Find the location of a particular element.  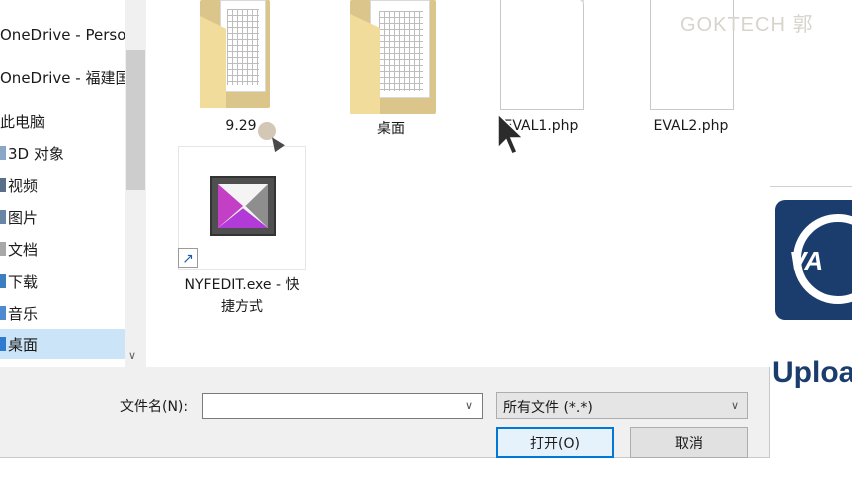

php-file-icon is located at coordinates (542, 55).